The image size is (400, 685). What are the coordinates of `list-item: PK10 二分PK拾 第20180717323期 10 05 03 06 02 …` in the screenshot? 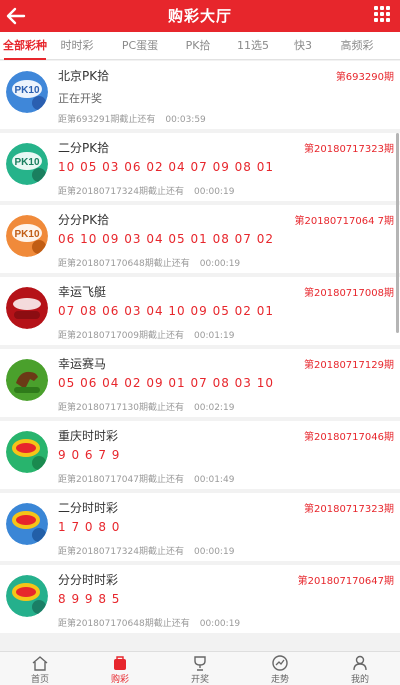 It's located at (200, 167).